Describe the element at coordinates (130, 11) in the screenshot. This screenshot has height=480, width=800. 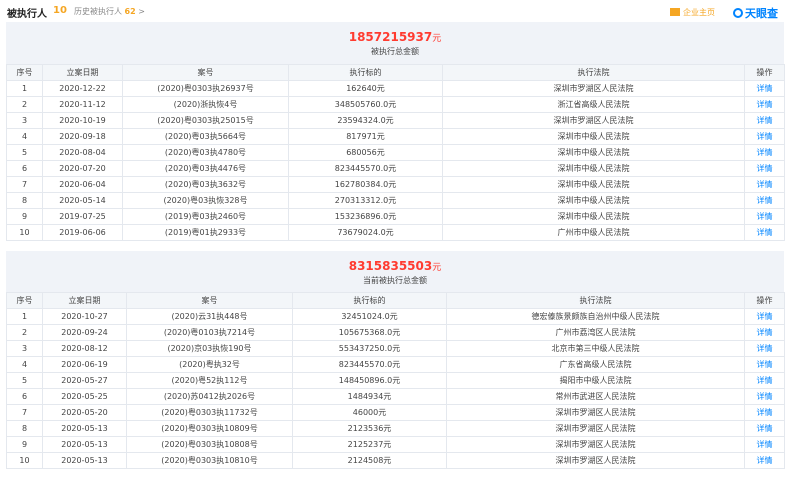
I see `history-count: 62` at that location.